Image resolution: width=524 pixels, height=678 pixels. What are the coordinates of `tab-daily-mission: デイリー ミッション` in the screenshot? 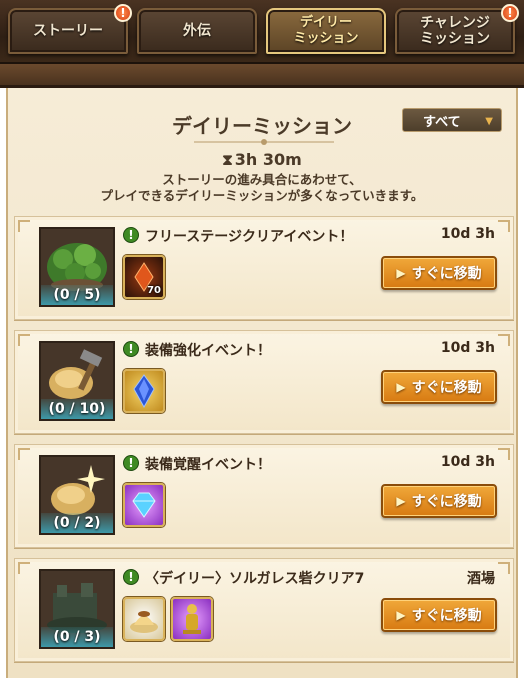 It's located at (326, 31).